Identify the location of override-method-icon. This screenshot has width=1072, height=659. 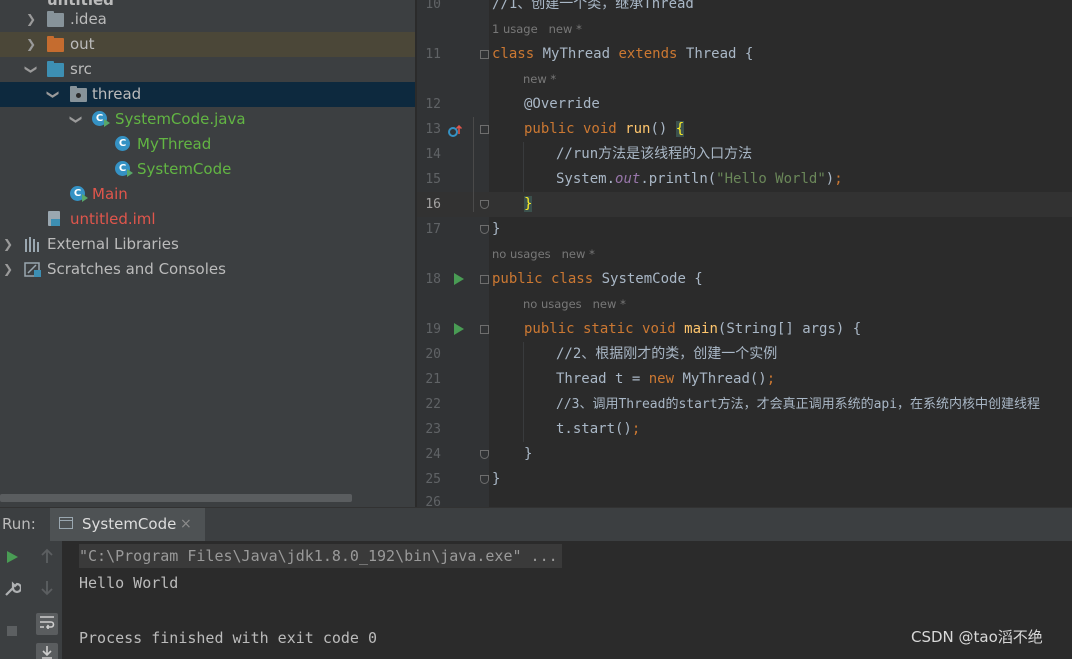
(455, 130).